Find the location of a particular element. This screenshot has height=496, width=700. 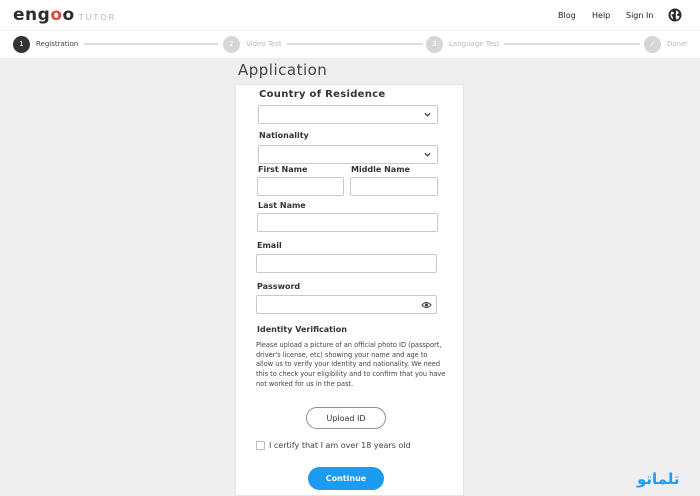

step-number: 1 is located at coordinates (21, 44).